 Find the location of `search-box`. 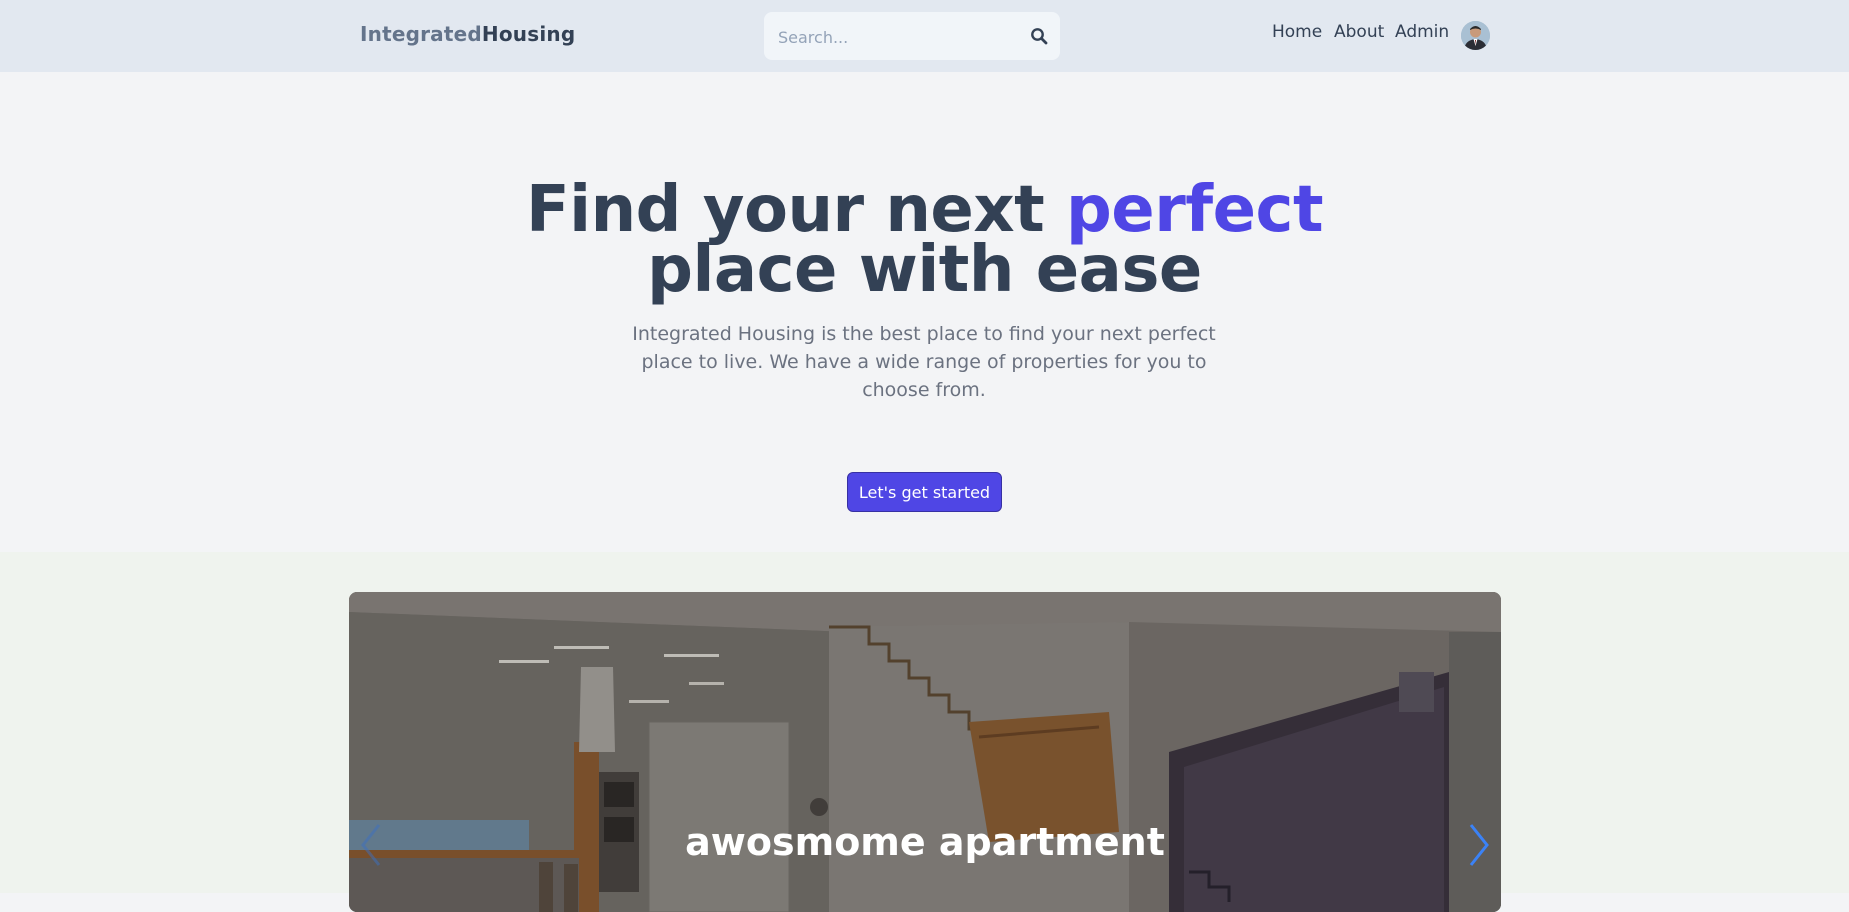

search-box is located at coordinates (912, 37).